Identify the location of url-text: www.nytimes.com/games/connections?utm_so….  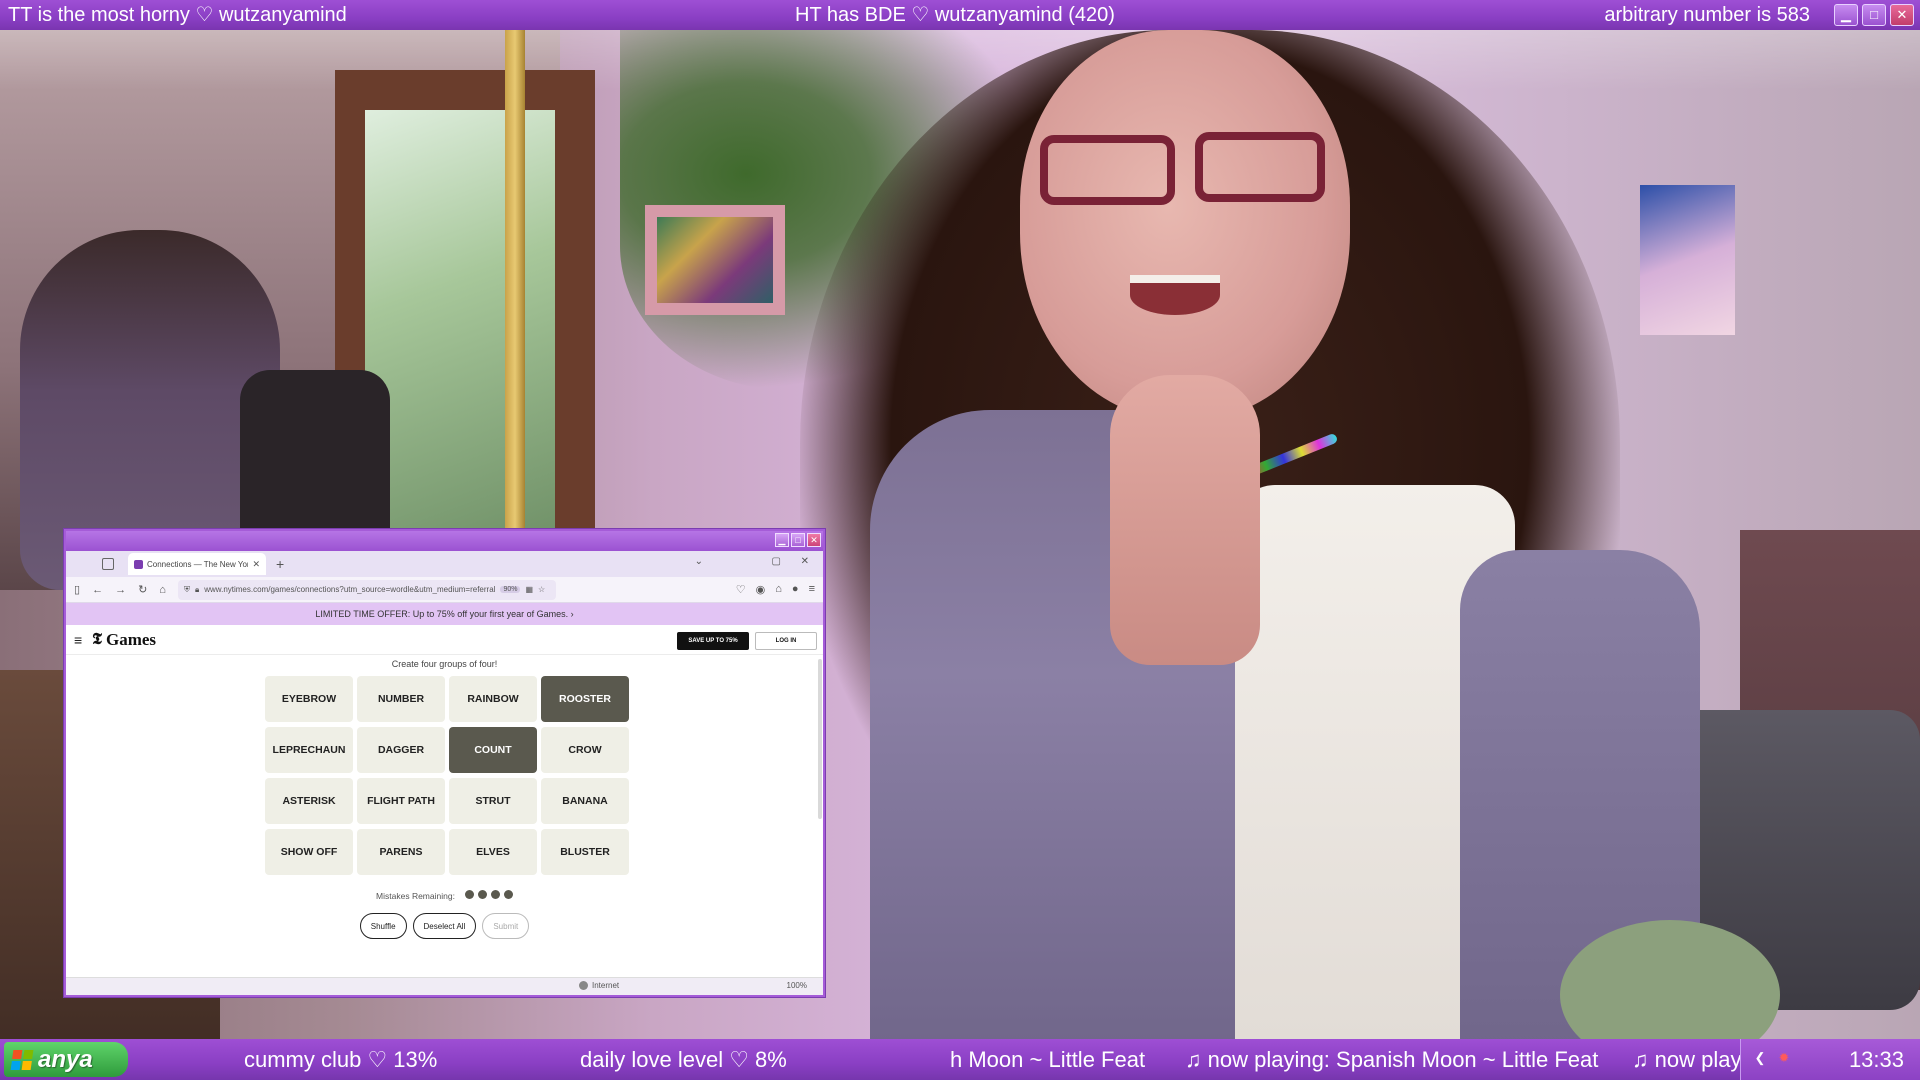
(350, 589).